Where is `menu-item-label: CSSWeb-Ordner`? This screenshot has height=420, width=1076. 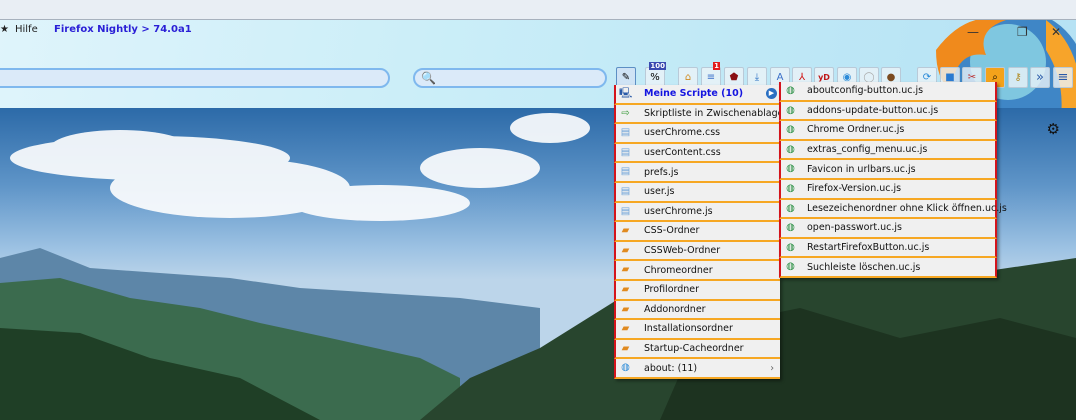 menu-item-label: CSSWeb-Ordner is located at coordinates (682, 251).